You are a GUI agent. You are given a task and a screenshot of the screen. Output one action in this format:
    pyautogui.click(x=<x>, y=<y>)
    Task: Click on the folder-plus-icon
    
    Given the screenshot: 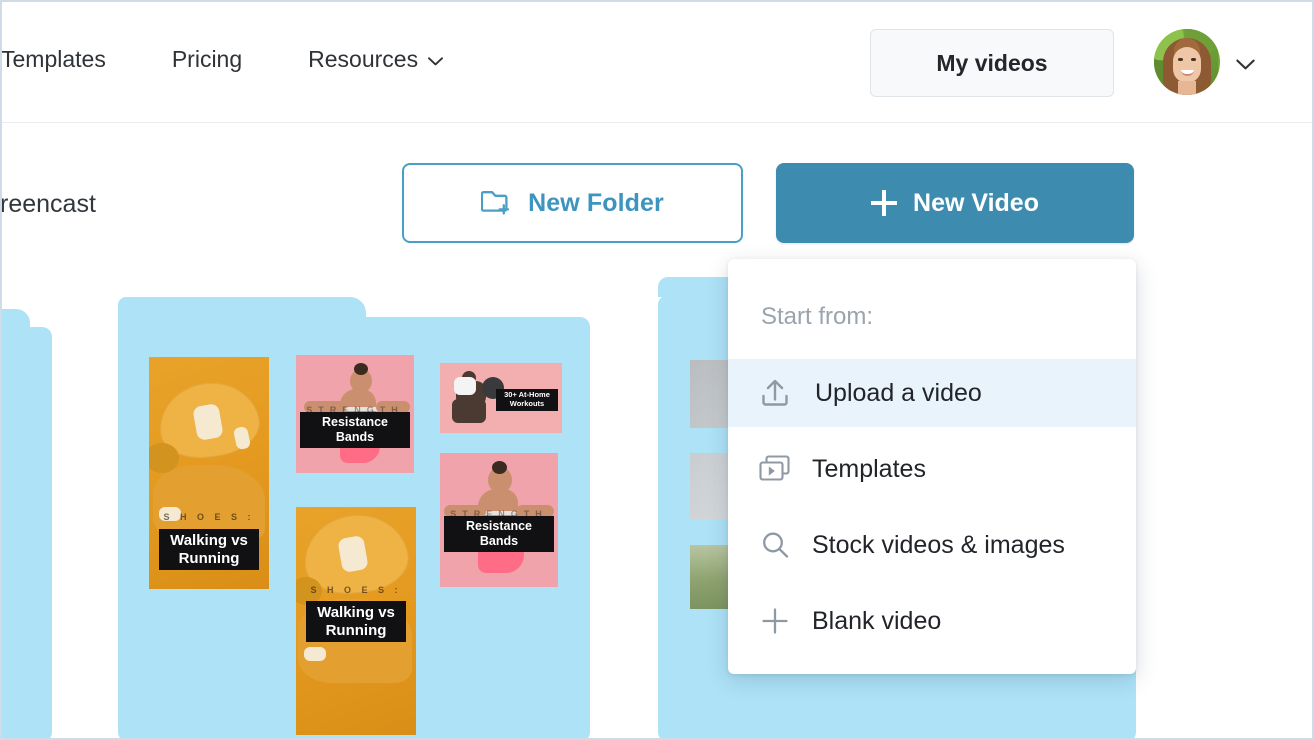 What is the action you would take?
    pyautogui.click(x=496, y=203)
    